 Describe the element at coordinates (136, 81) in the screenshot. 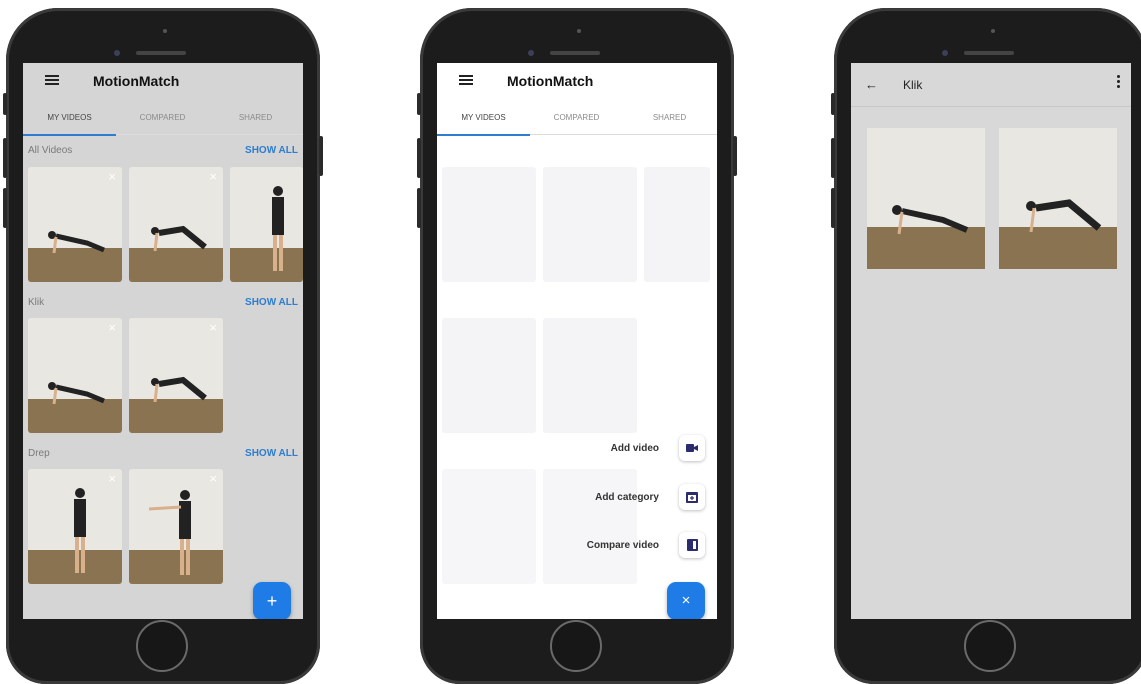

I see `app-title: MotionMatch` at that location.